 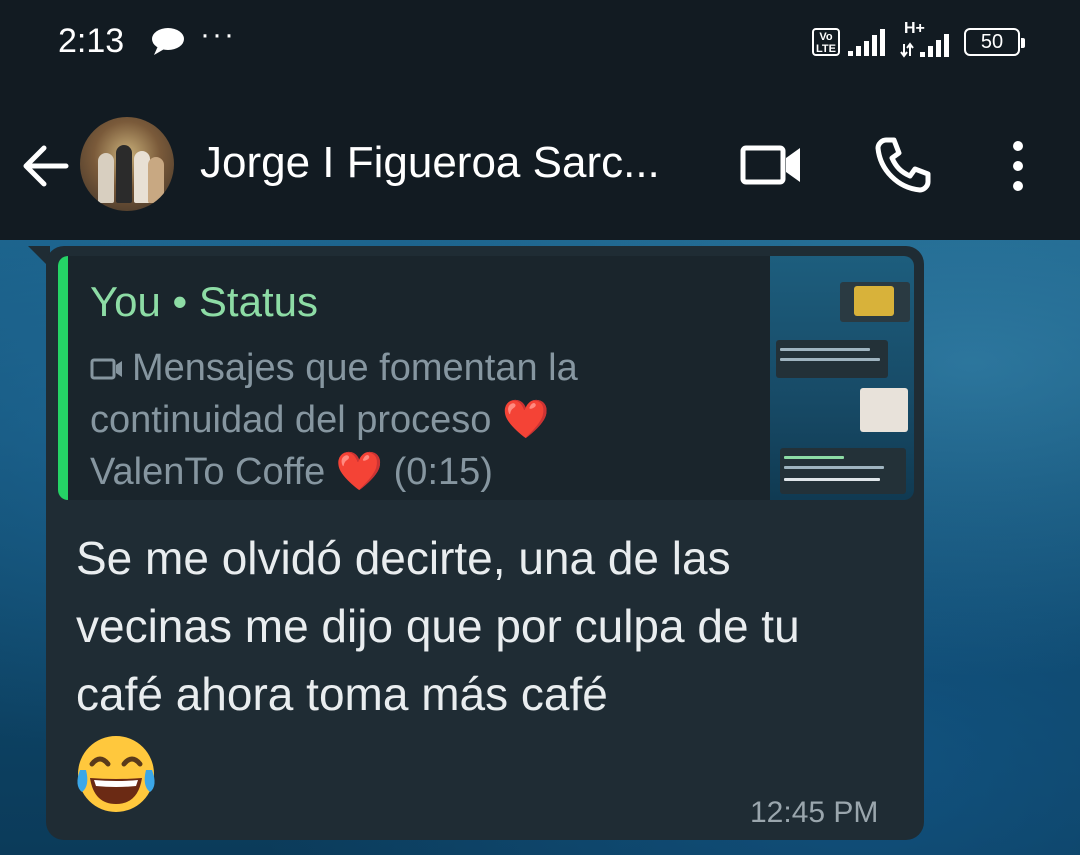 I want to click on back-arrow-icon, so click(x=46, y=166).